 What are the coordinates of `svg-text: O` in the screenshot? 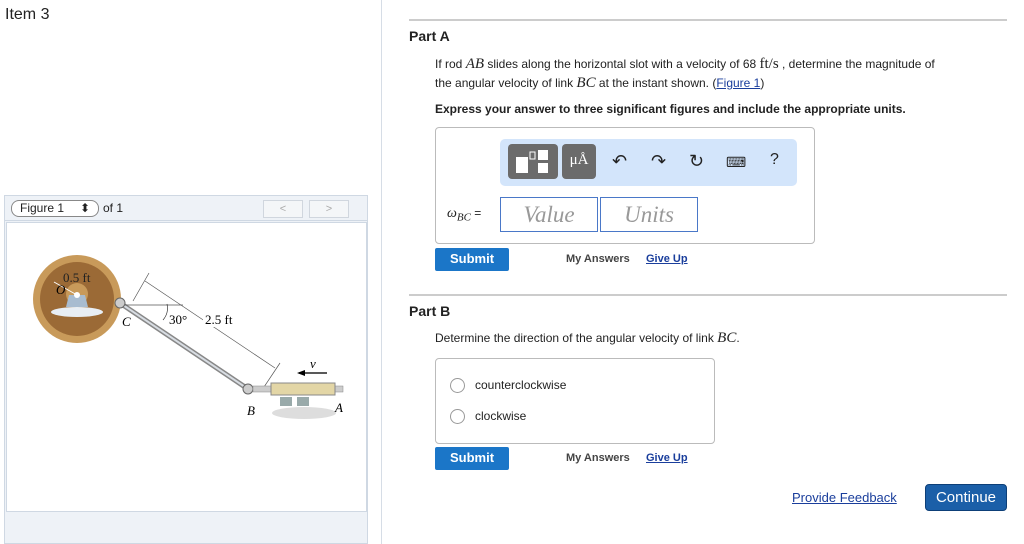 It's located at (61, 289).